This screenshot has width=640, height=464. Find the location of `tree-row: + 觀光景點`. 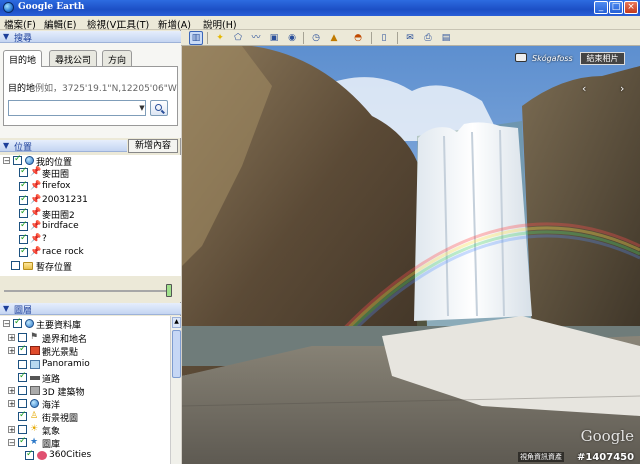

tree-row: + 觀光景點 is located at coordinates (88, 351).